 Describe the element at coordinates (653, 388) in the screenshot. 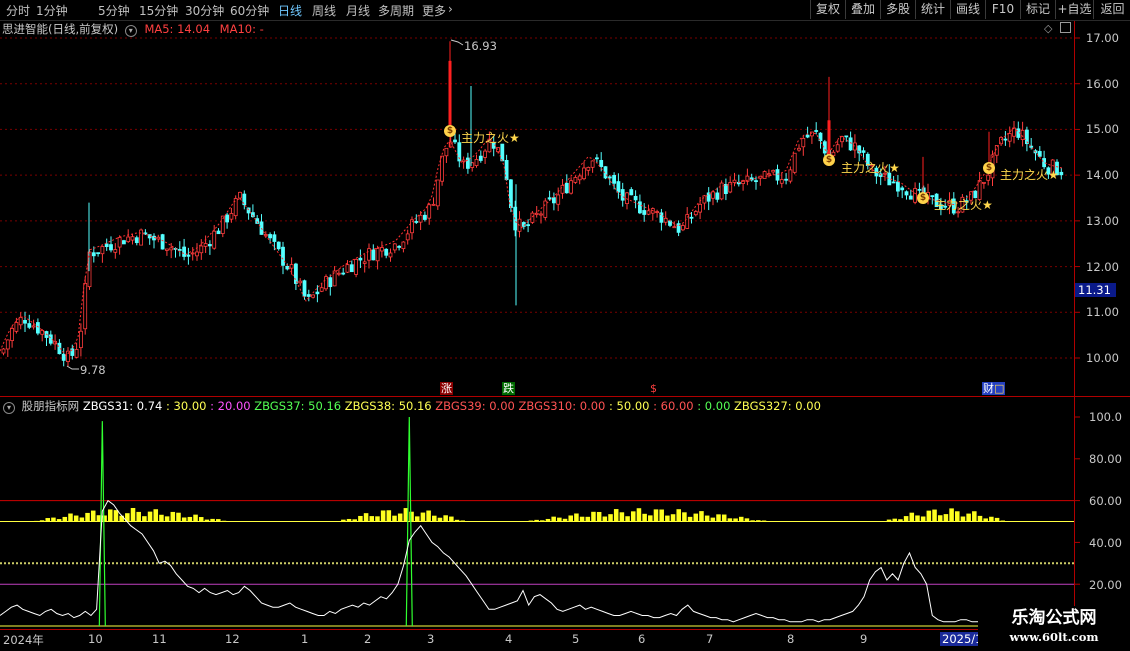

I see `dividend-marker: $` at that location.